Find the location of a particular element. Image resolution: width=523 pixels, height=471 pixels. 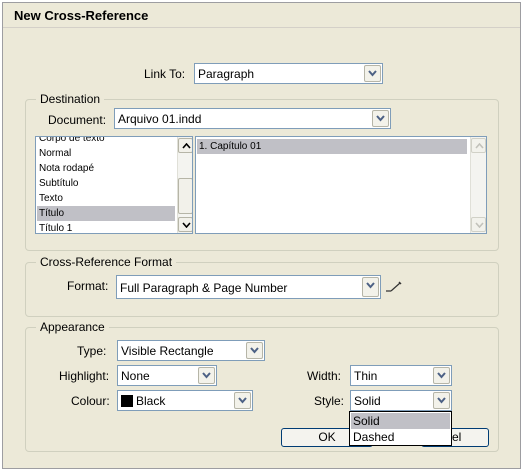

style-label: Style: is located at coordinates (329, 401).